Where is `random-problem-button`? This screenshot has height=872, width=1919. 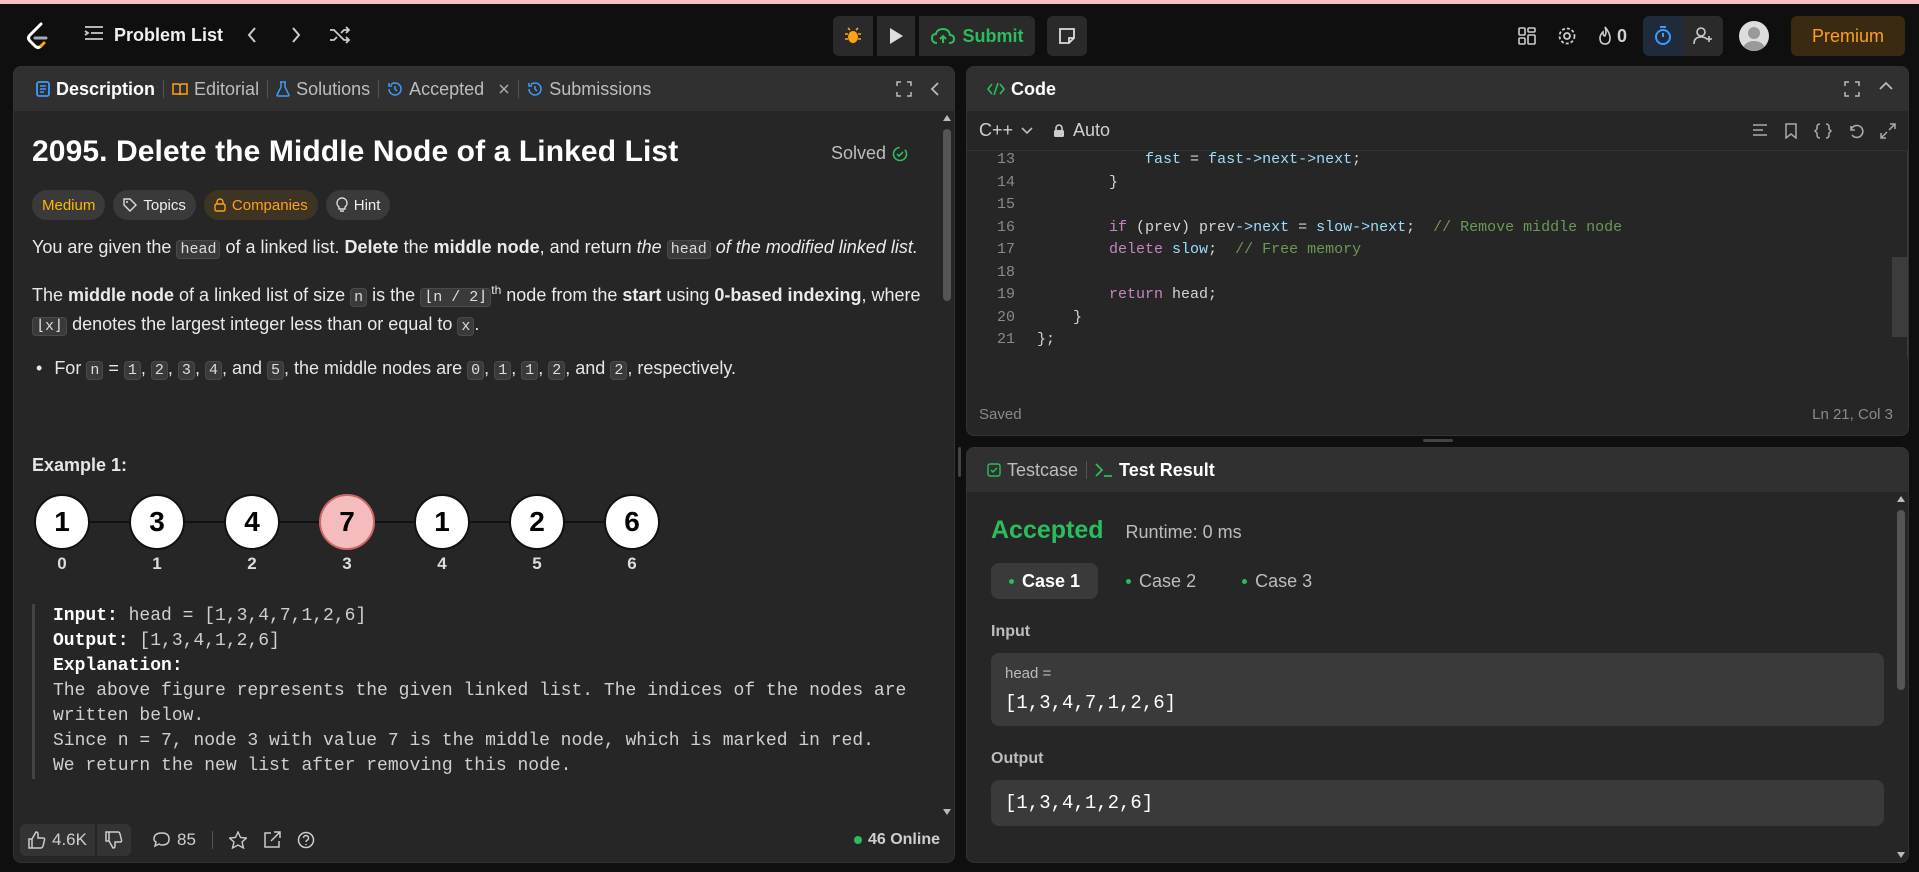
random-problem-button is located at coordinates (340, 35).